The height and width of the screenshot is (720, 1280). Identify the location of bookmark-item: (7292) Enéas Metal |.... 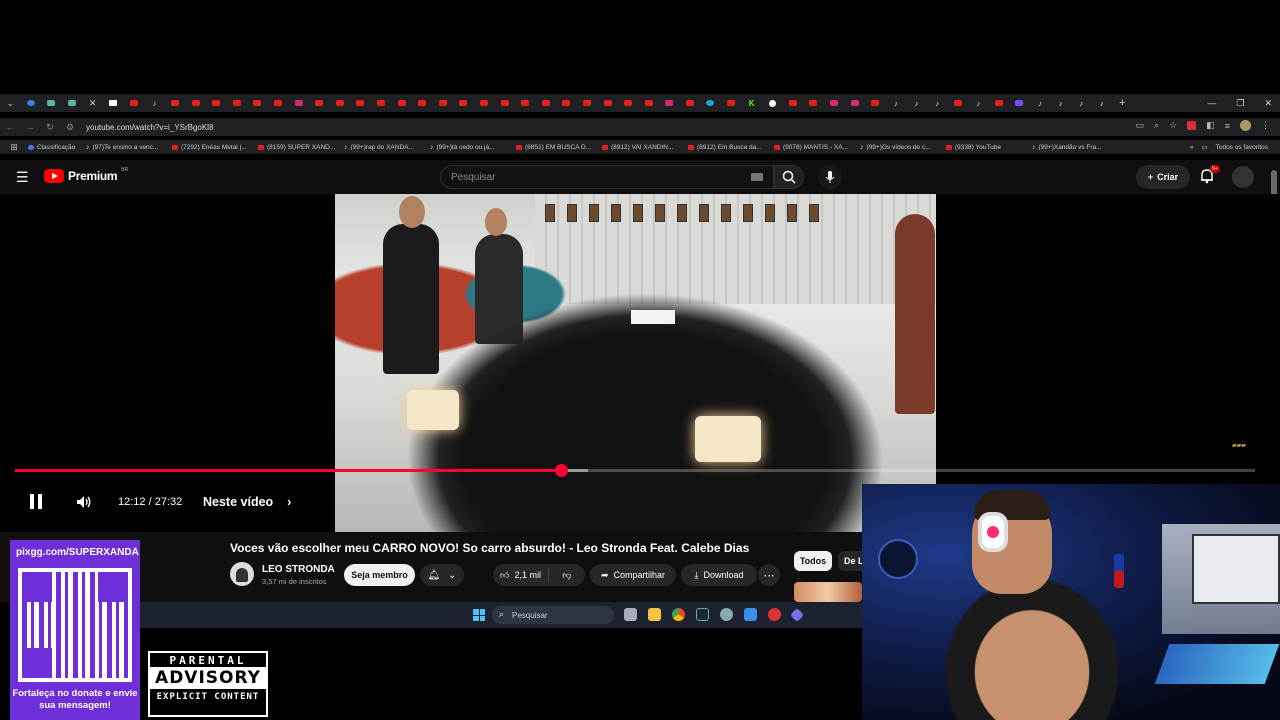
(215, 147).